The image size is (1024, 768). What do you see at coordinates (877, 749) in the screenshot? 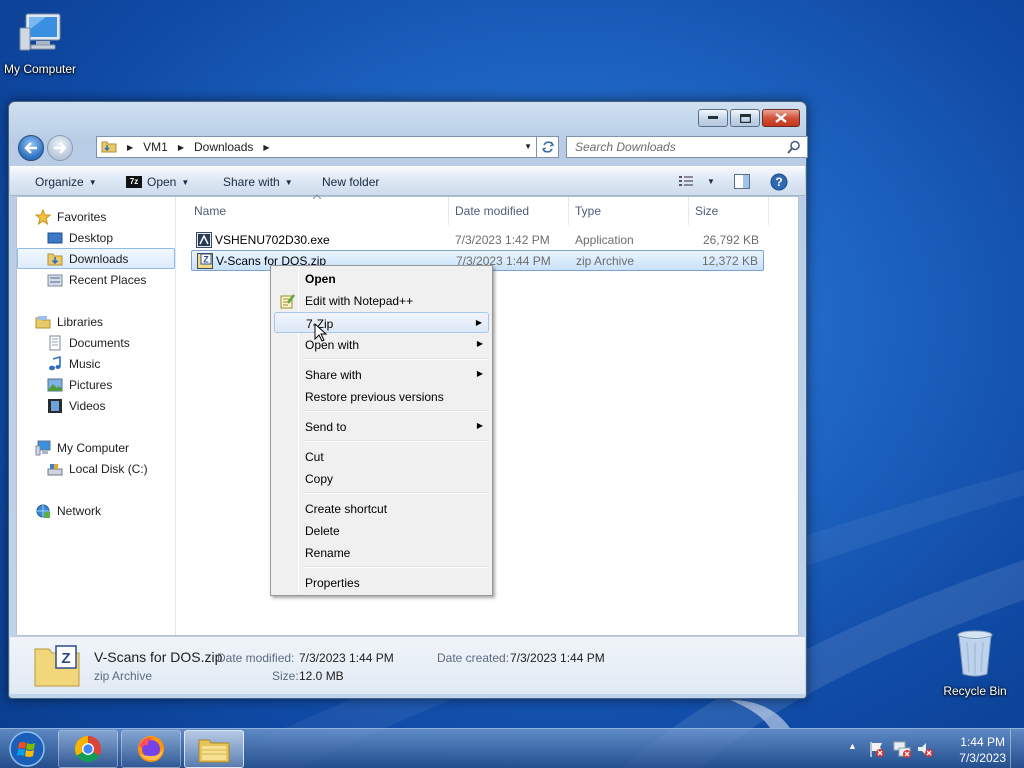
I see `action-center-flag-icon` at bounding box center [877, 749].